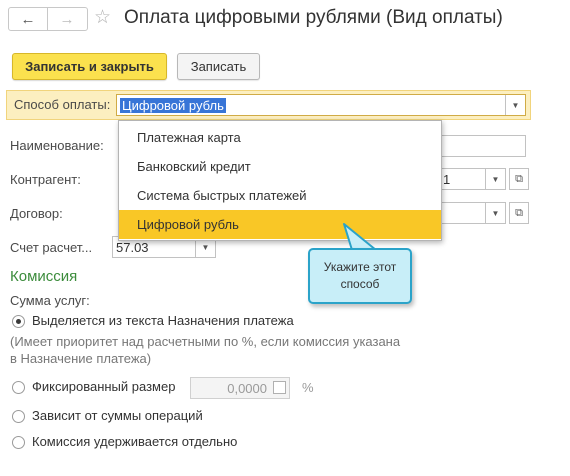  I want to click on option-depends-on-sum-label: Зависит от суммы операций, so click(117, 415).